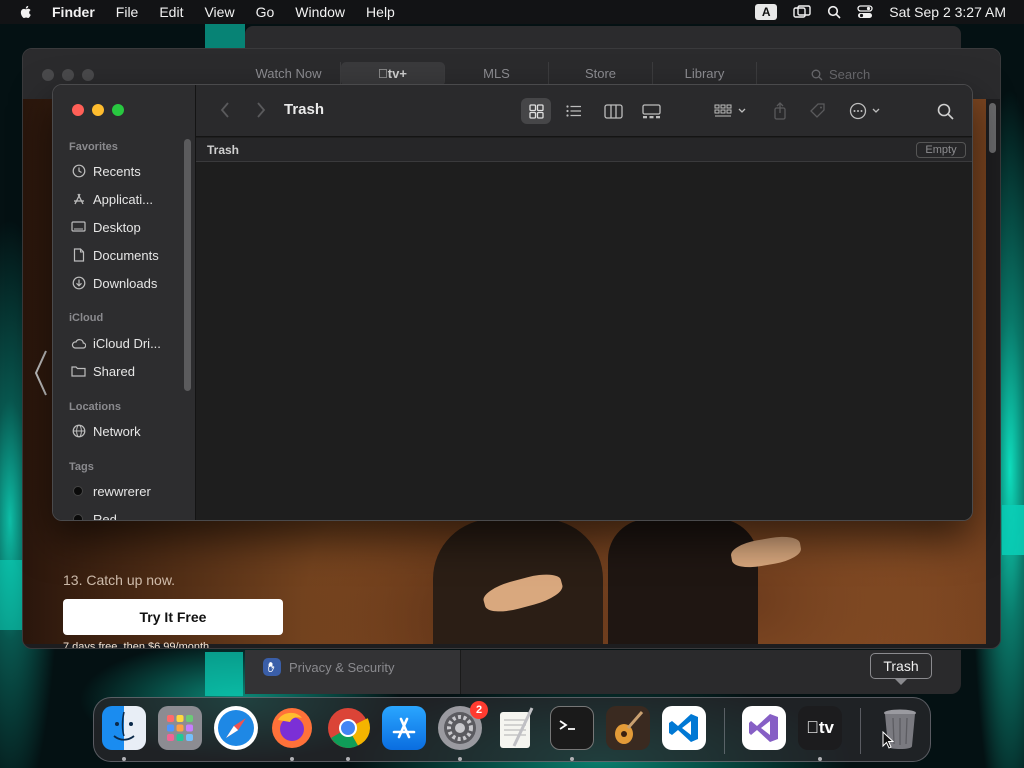  Describe the element at coordinates (941, 150) in the screenshot. I see `empty-trash-button: Empty` at that location.